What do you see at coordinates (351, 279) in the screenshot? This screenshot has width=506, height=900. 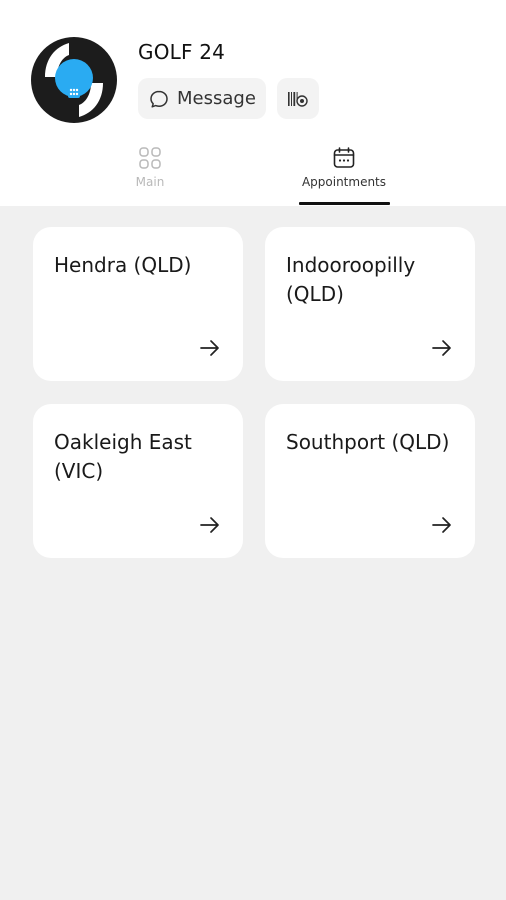 I see `location-name: Indooroopilly (QLD)` at bounding box center [351, 279].